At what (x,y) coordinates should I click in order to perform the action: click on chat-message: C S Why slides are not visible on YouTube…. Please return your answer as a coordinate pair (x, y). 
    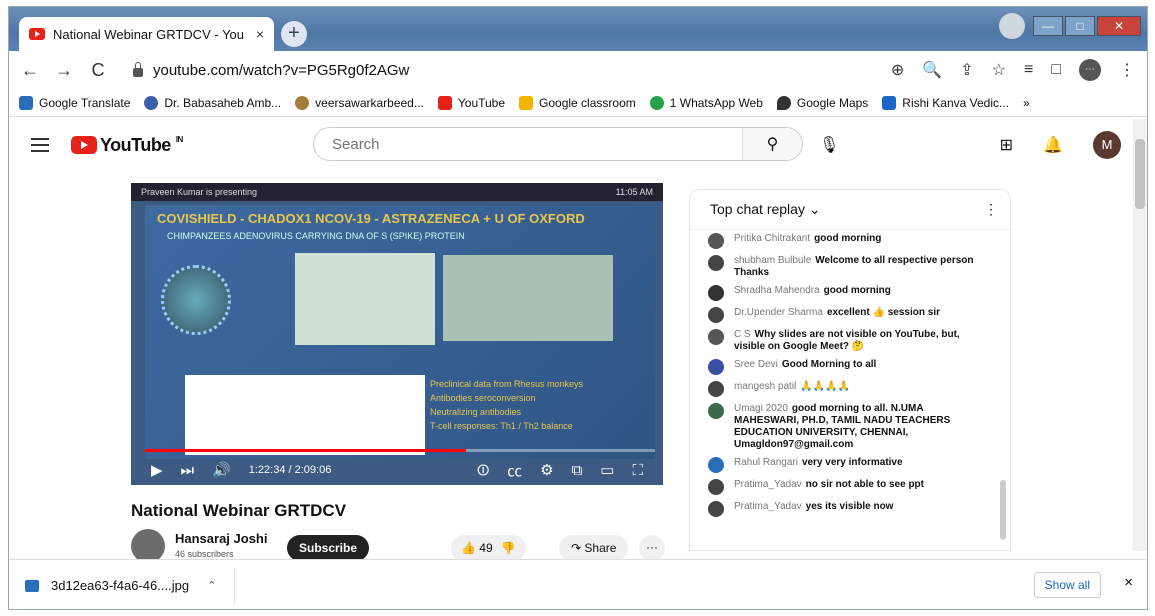
    Looking at the image, I should click on (849, 341).